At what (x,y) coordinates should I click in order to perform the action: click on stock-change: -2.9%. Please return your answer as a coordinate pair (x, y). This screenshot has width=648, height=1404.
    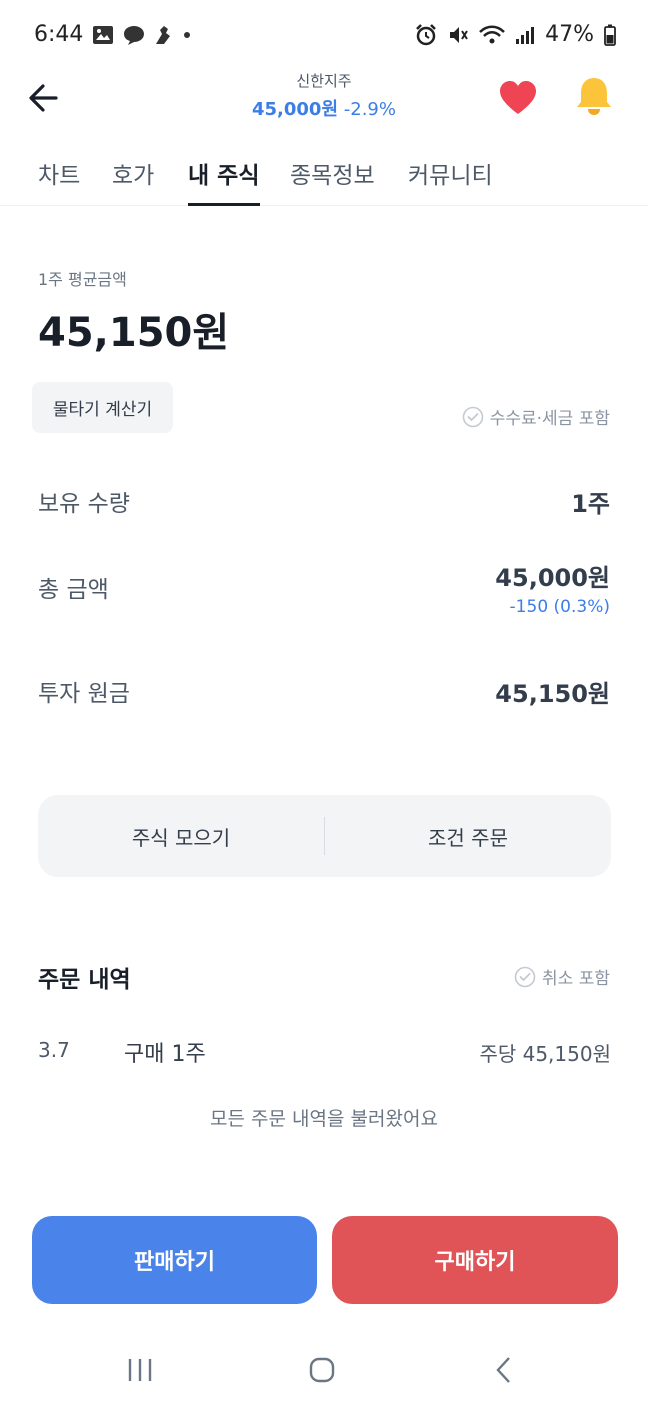
    Looking at the image, I should click on (369, 109).